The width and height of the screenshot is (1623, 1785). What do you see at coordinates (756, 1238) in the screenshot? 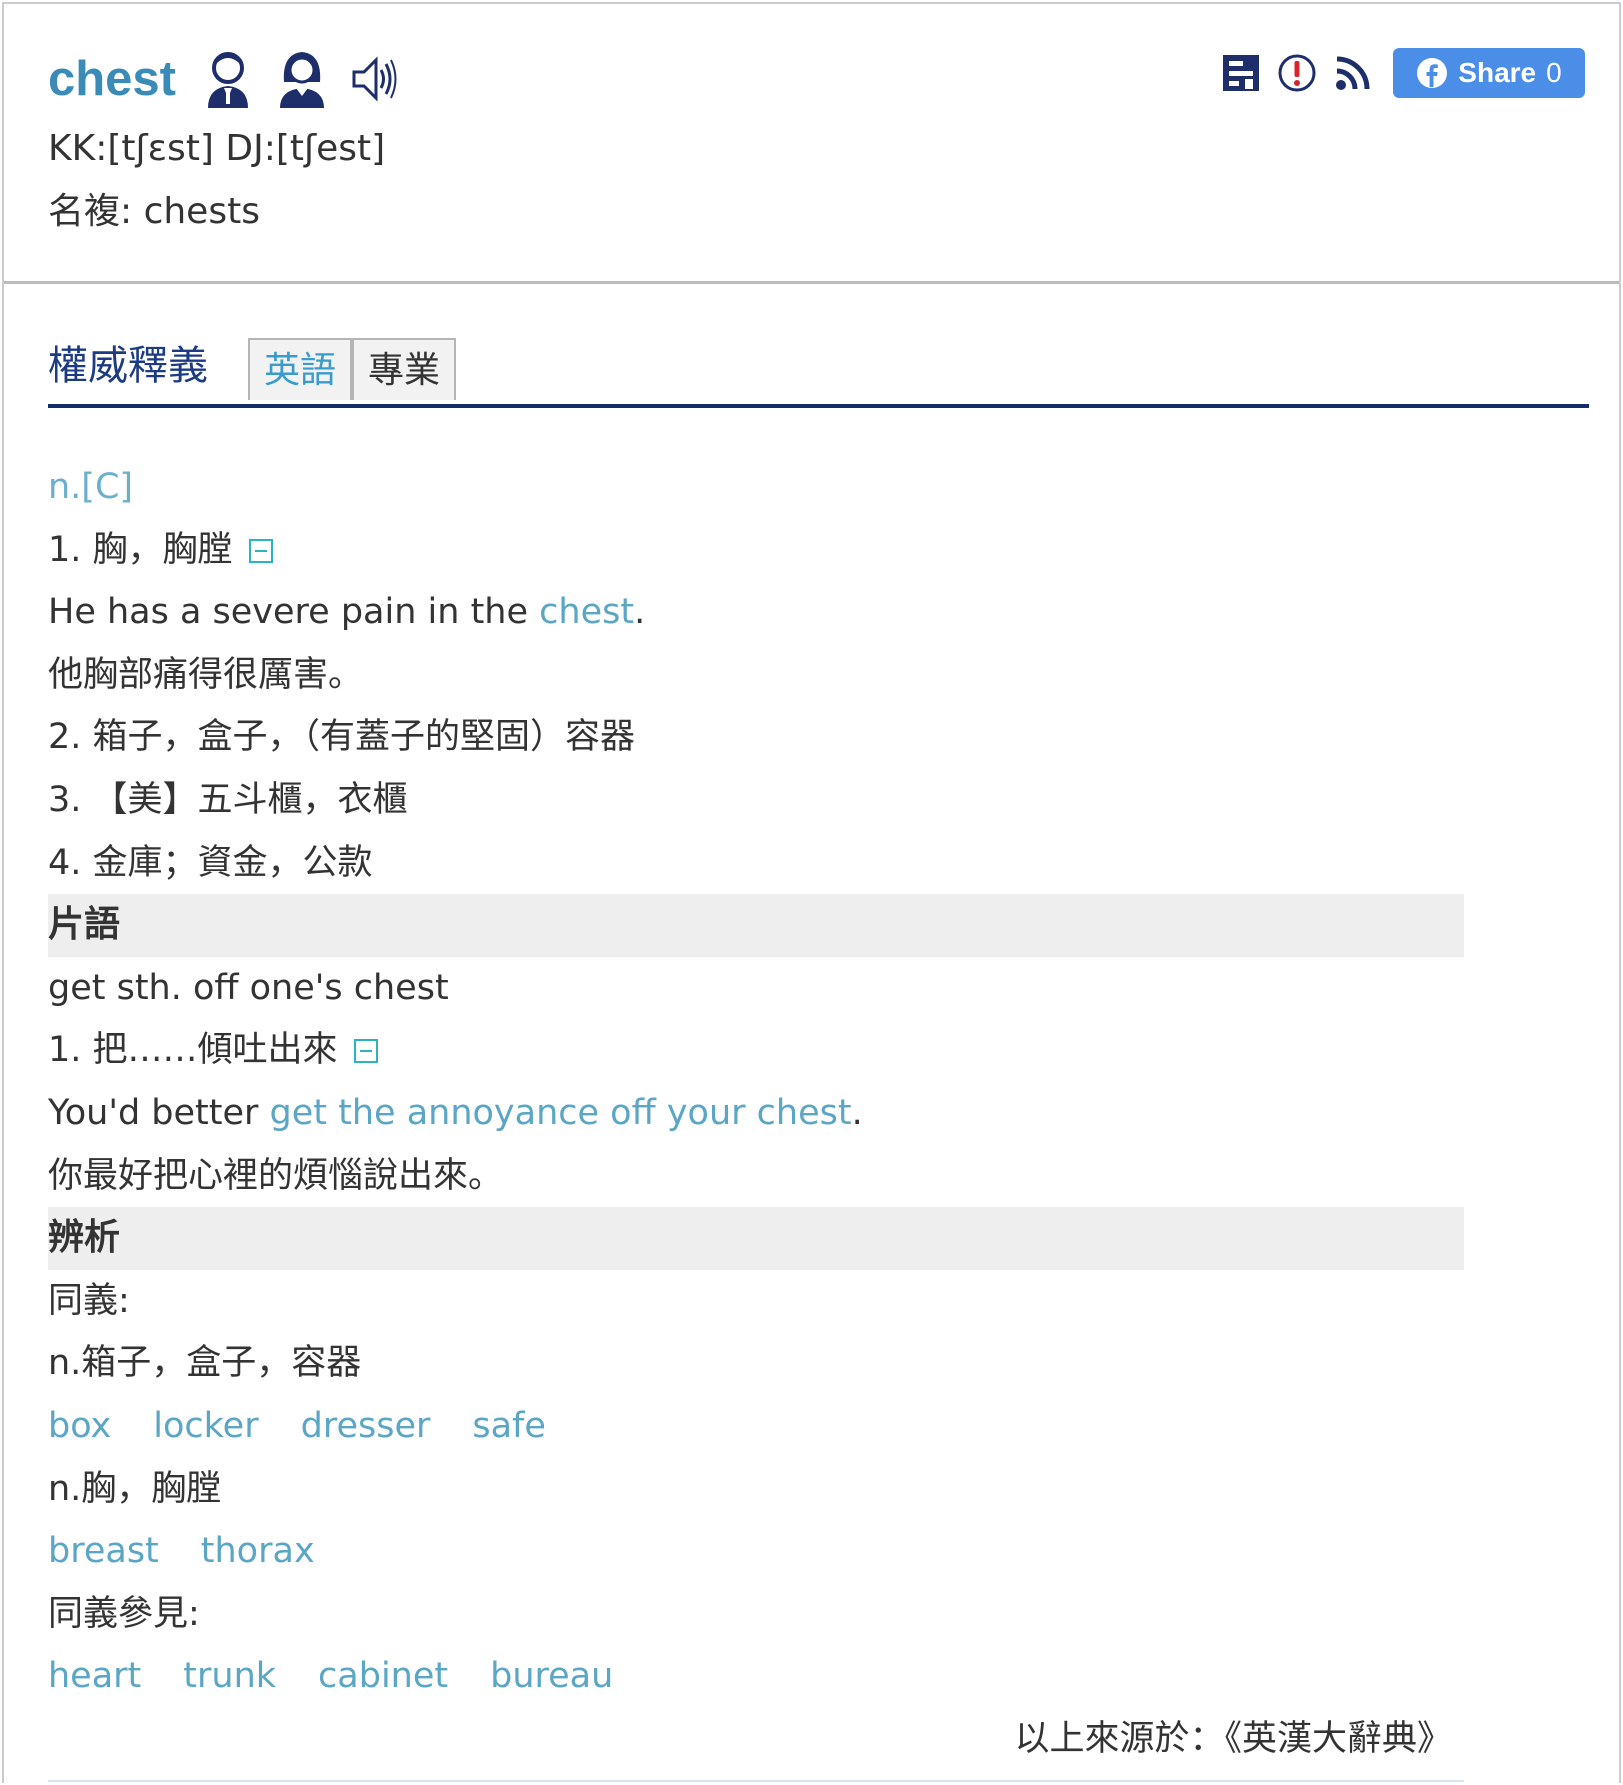
I see `analysis-heading: 辨析` at bounding box center [756, 1238].